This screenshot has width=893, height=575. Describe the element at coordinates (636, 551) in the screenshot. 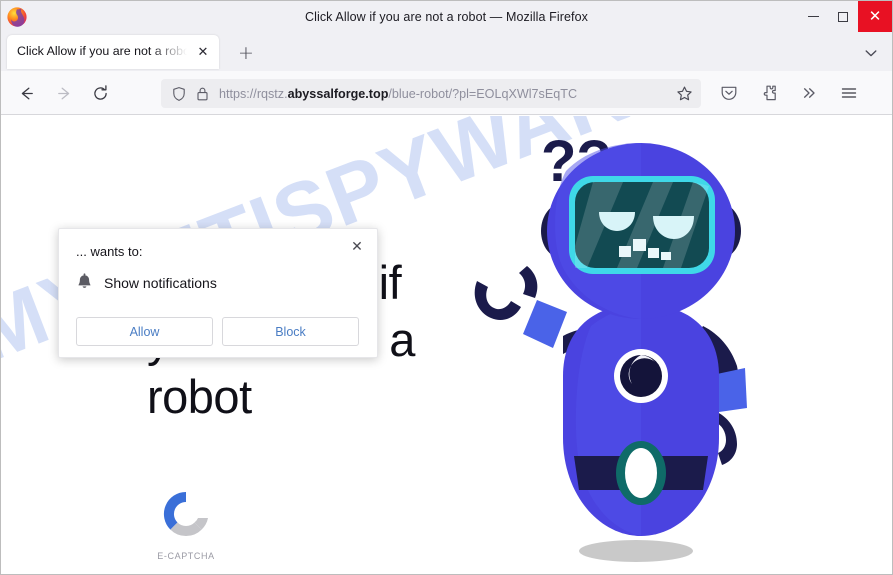

I see `robot-shadow` at that location.